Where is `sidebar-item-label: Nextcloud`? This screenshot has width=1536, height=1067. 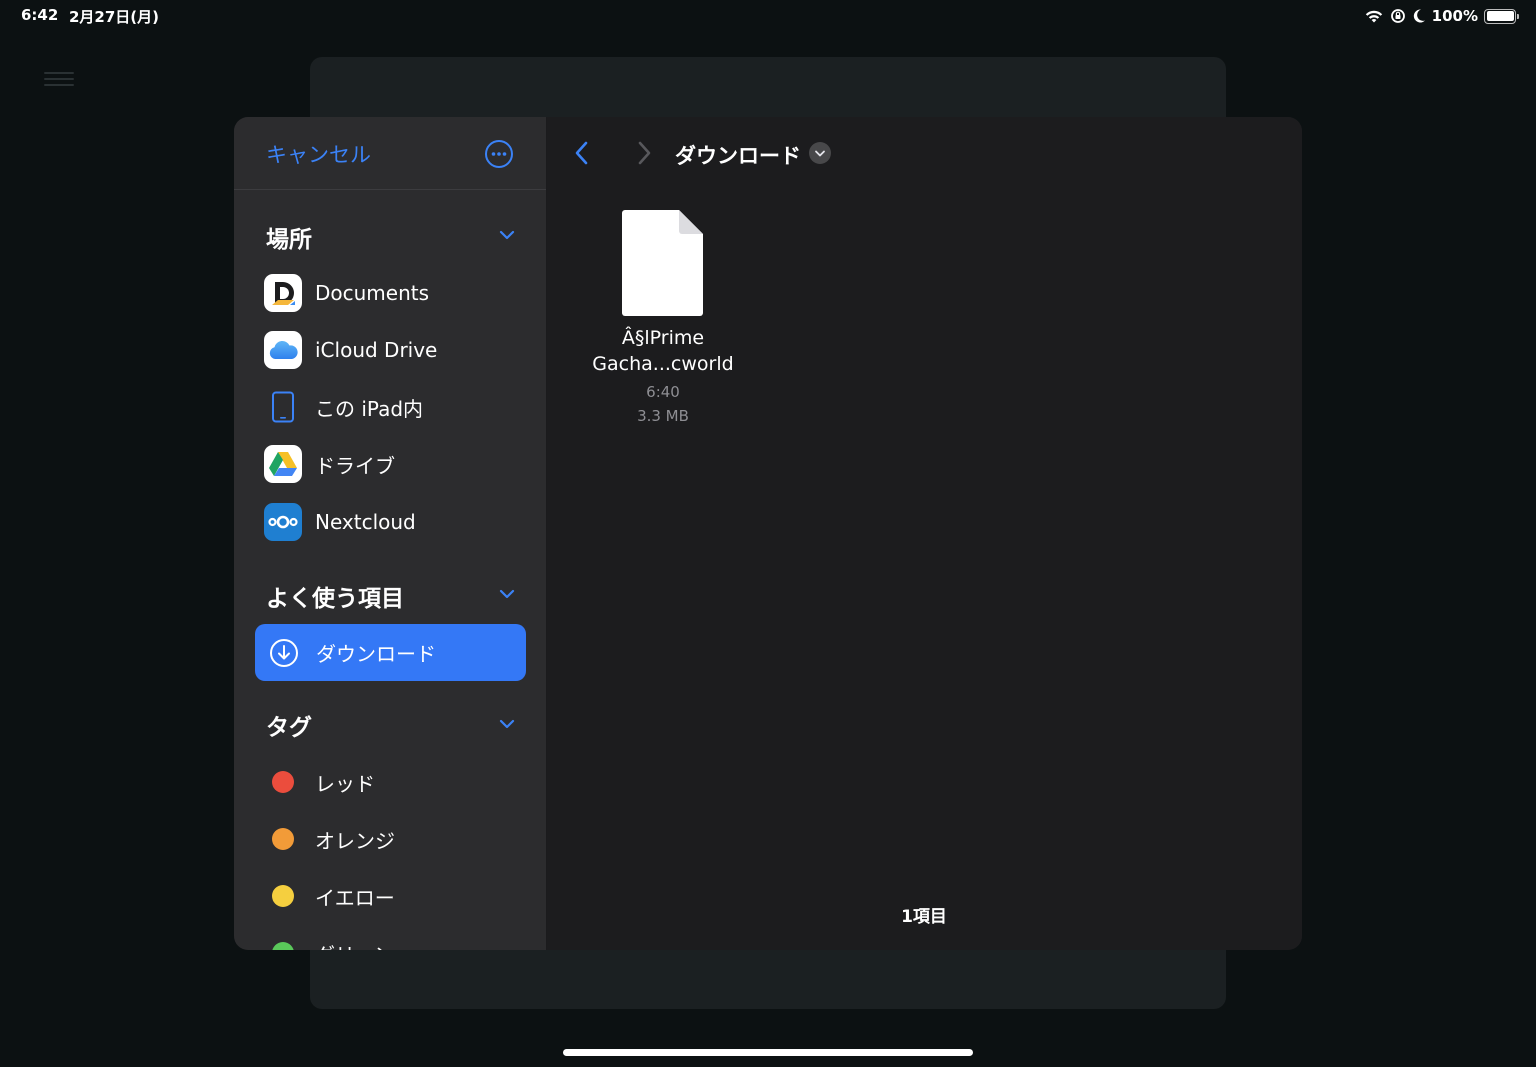 sidebar-item-label: Nextcloud is located at coordinates (365, 522).